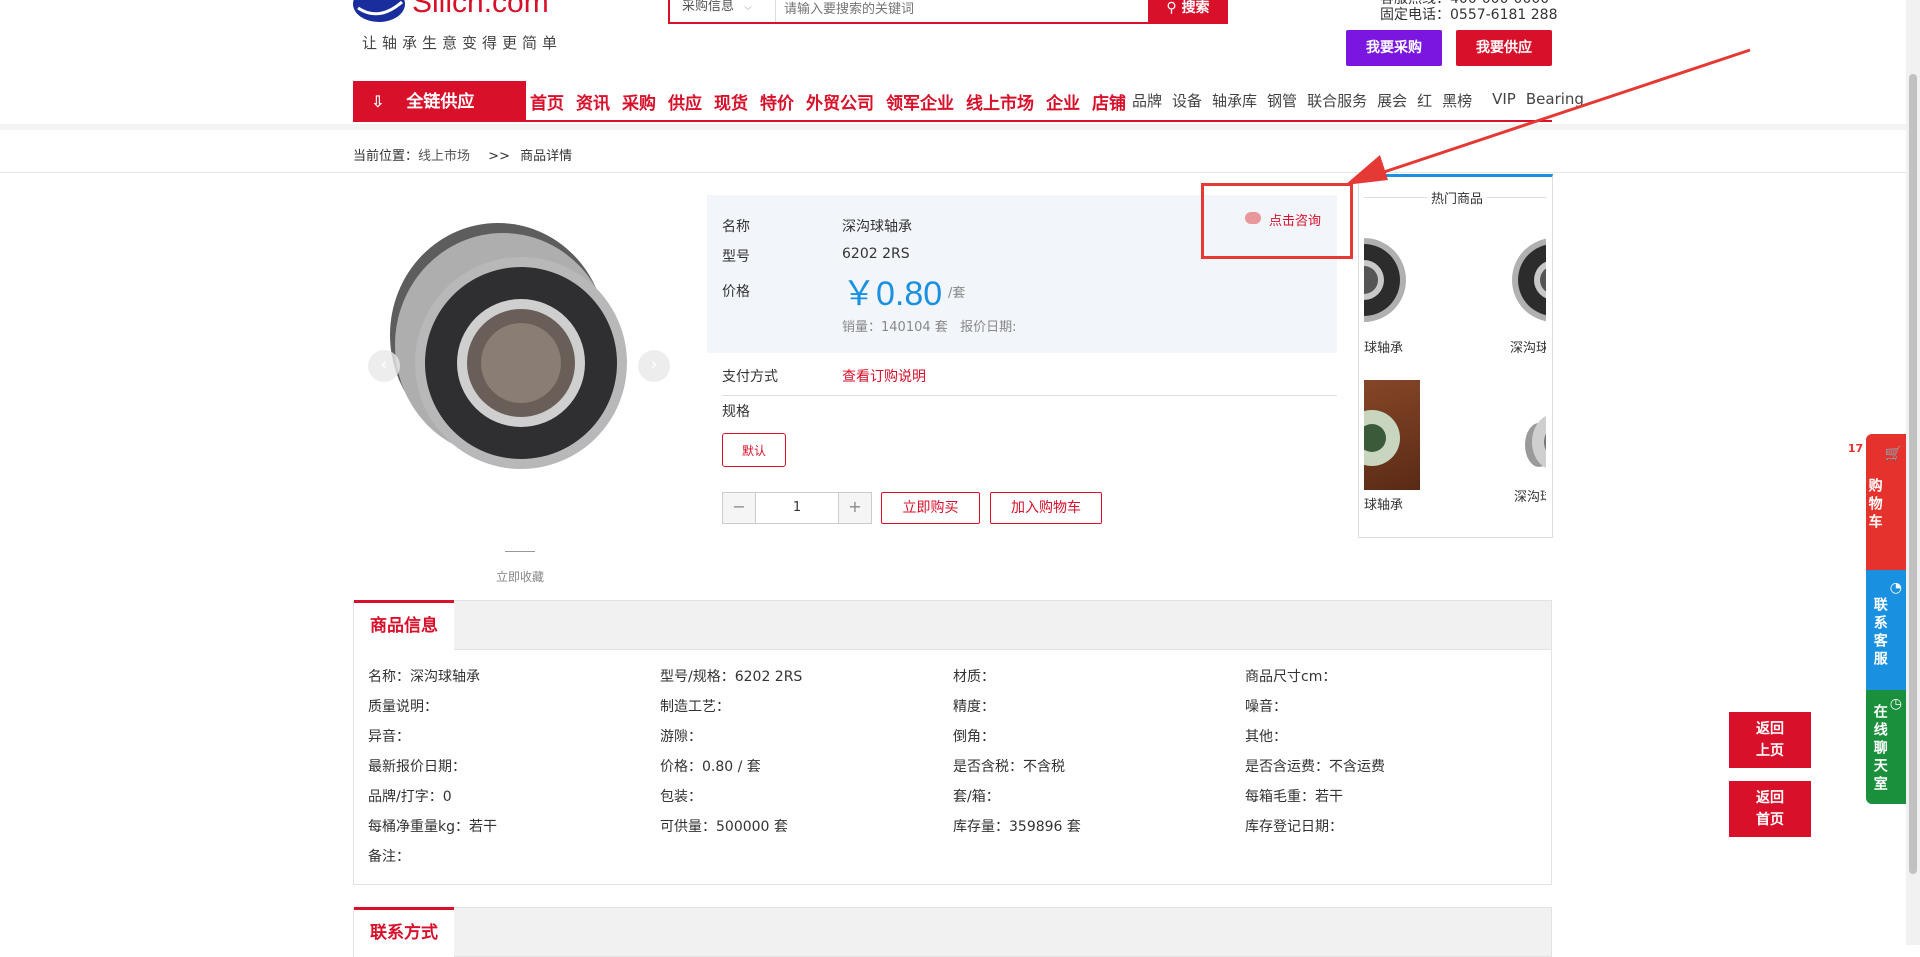 The image size is (1920, 957). What do you see at coordinates (639, 101) in the screenshot?
I see `nav-purchase: 采购` at bounding box center [639, 101].